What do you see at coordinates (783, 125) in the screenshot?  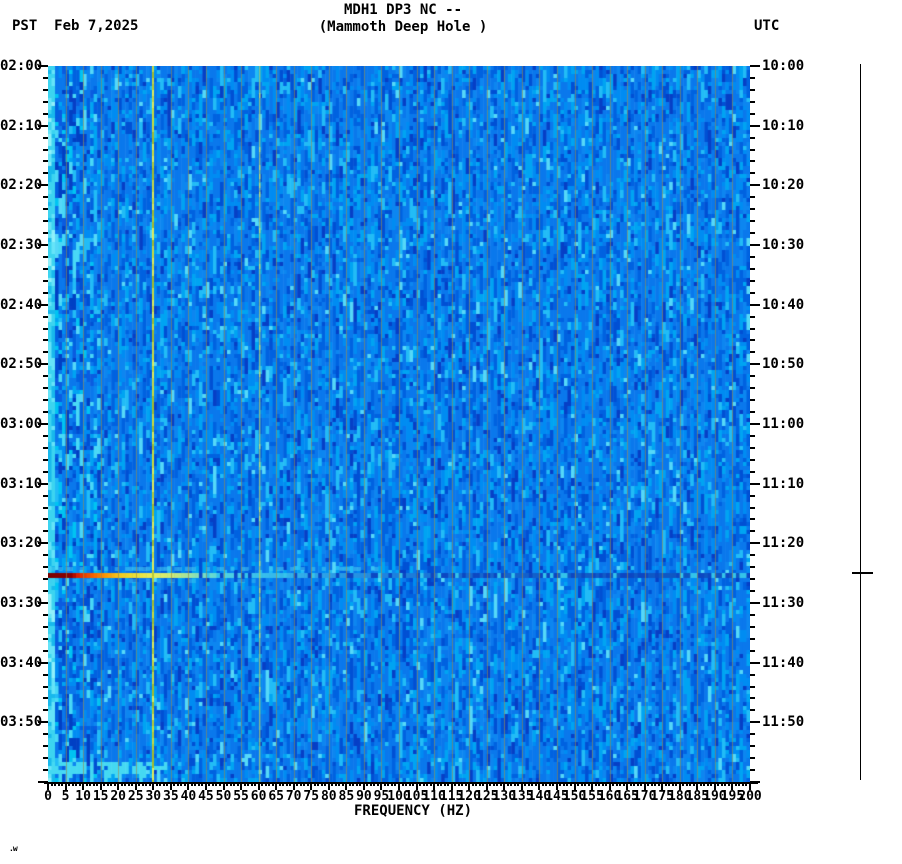 I see `time-label-right: 10:10` at bounding box center [783, 125].